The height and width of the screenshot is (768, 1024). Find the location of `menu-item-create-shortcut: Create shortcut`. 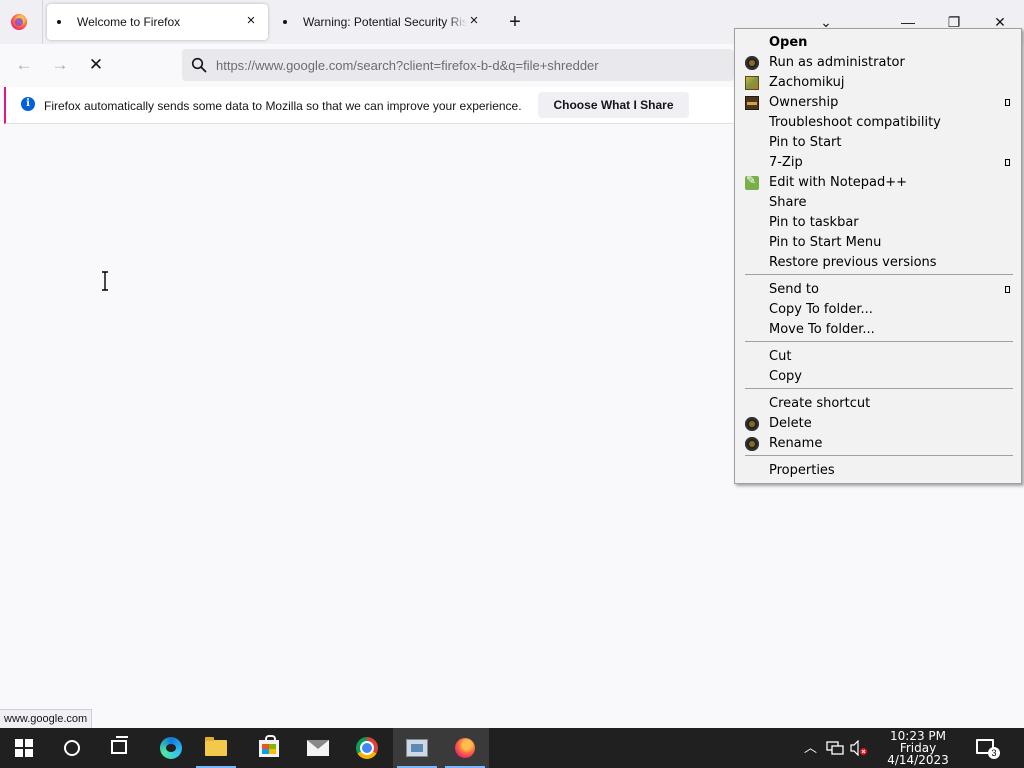

menu-item-create-shortcut: Create shortcut is located at coordinates (878, 404).